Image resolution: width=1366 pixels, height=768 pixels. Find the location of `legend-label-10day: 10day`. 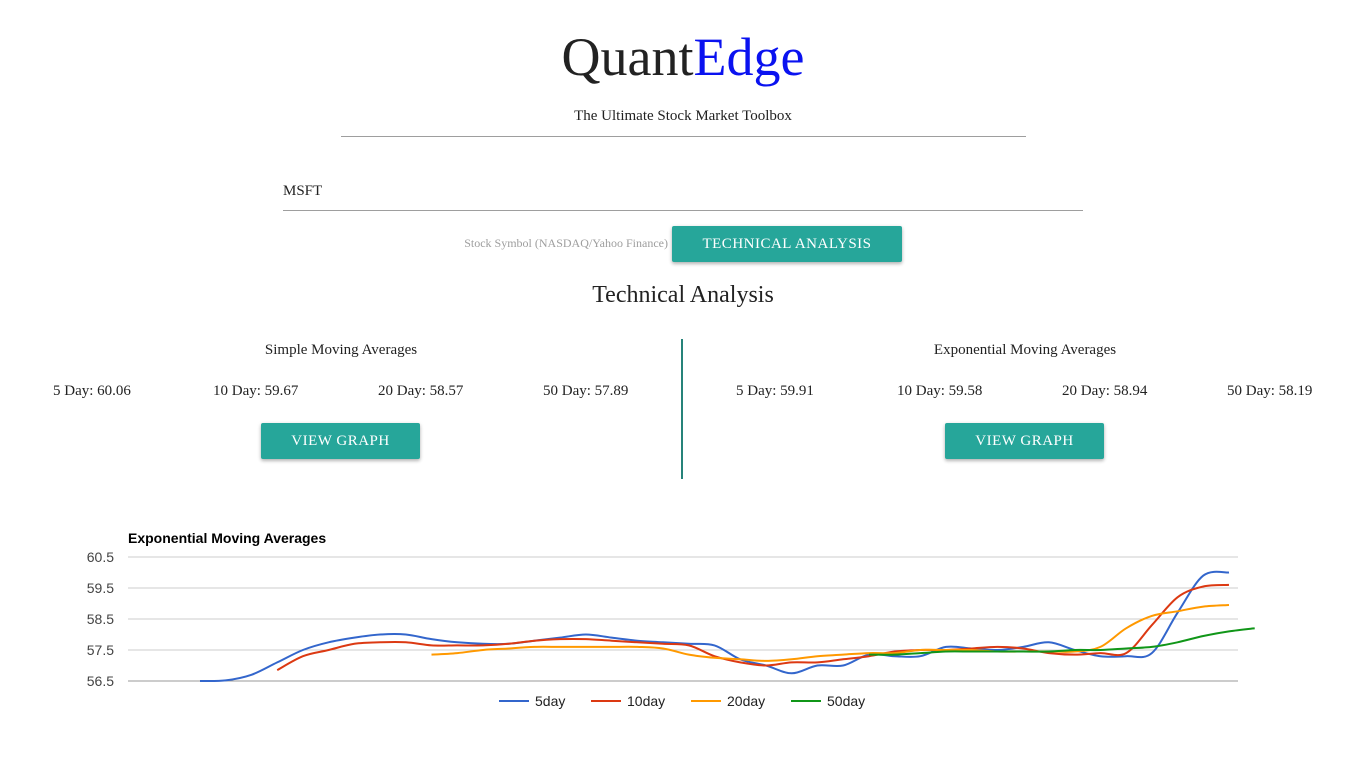

legend-label-10day: 10day is located at coordinates (646, 701).